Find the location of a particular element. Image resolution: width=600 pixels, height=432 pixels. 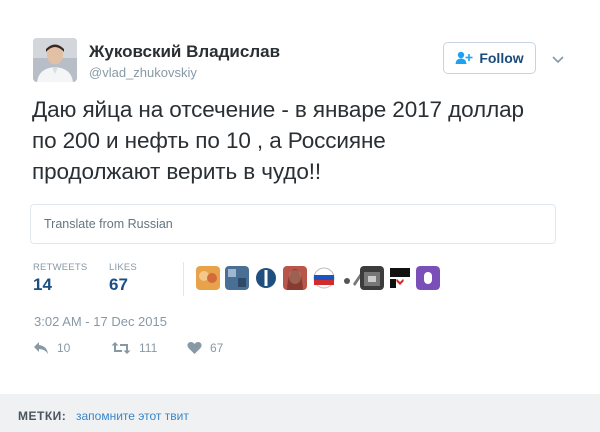

tweet-timestamp: 3:02 AM - 17 Dec 2015 is located at coordinates (100, 321).